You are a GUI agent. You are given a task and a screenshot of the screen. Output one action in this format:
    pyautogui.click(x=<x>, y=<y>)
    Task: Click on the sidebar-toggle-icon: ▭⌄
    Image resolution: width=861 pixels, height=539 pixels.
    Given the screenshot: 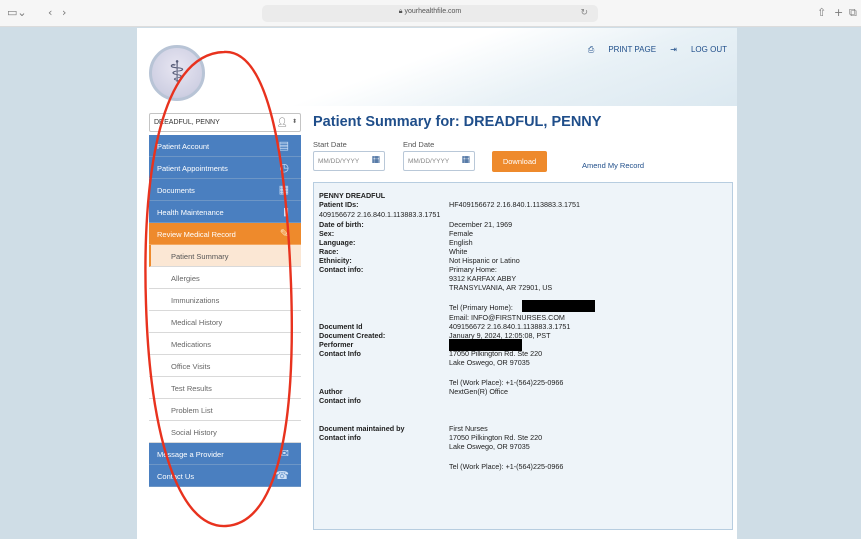 What is the action you would take?
    pyautogui.click(x=17, y=12)
    